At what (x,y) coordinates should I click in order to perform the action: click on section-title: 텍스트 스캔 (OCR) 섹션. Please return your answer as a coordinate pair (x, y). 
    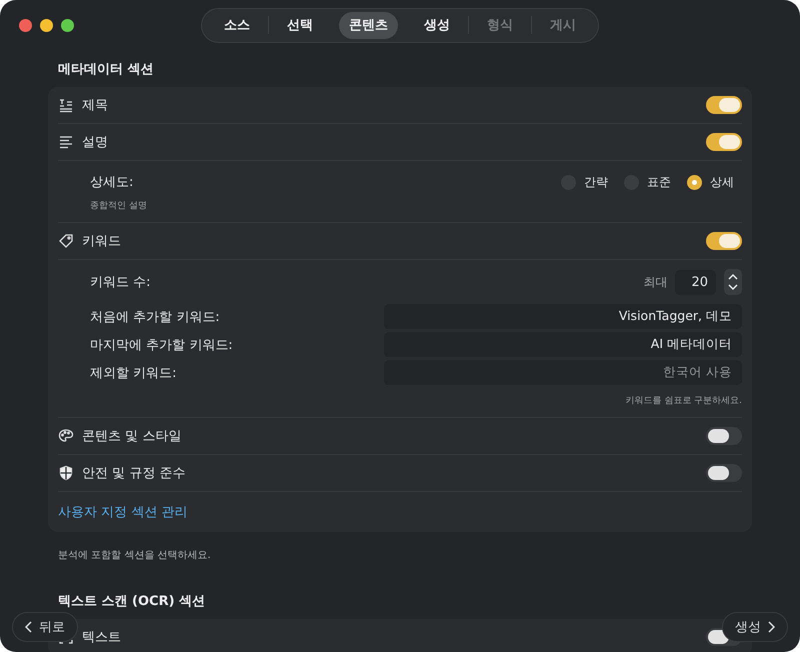
    Looking at the image, I should click on (131, 602).